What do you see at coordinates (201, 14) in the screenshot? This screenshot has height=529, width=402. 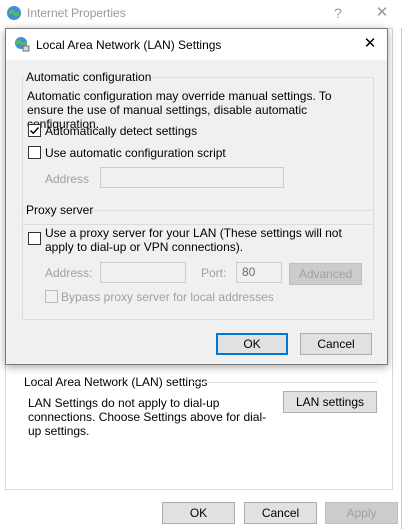 I see `parent-titlebar: Internet Properties ? ✕` at bounding box center [201, 14].